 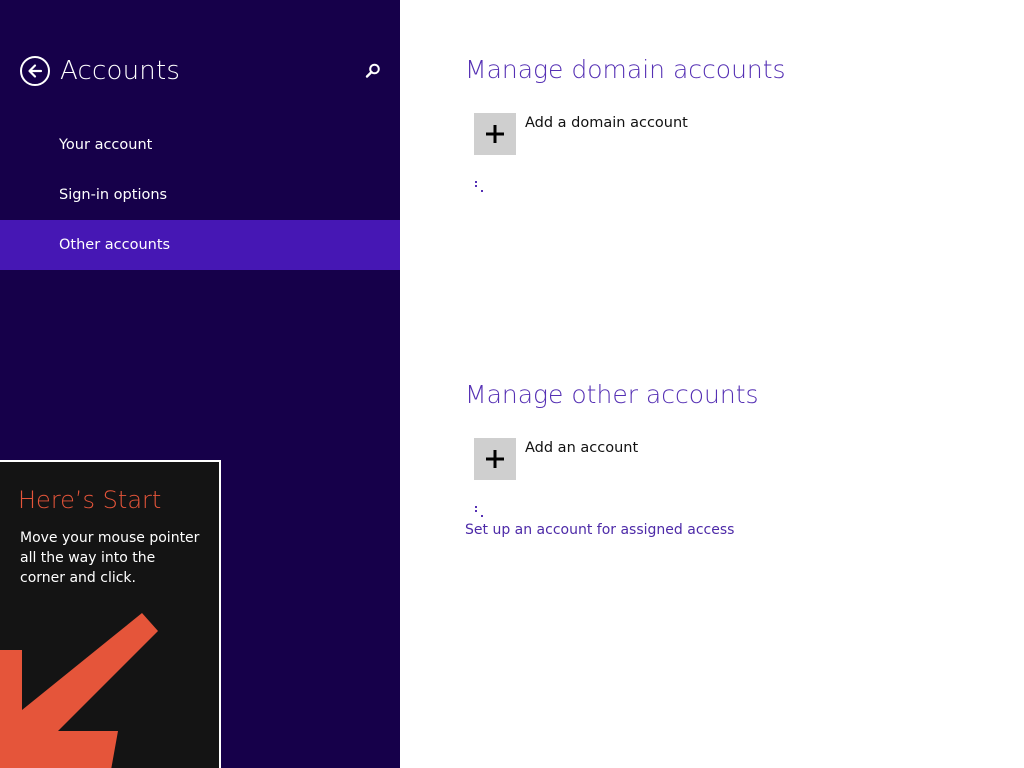 What do you see at coordinates (201, 71) in the screenshot?
I see `sidebar-header: Accounts` at bounding box center [201, 71].